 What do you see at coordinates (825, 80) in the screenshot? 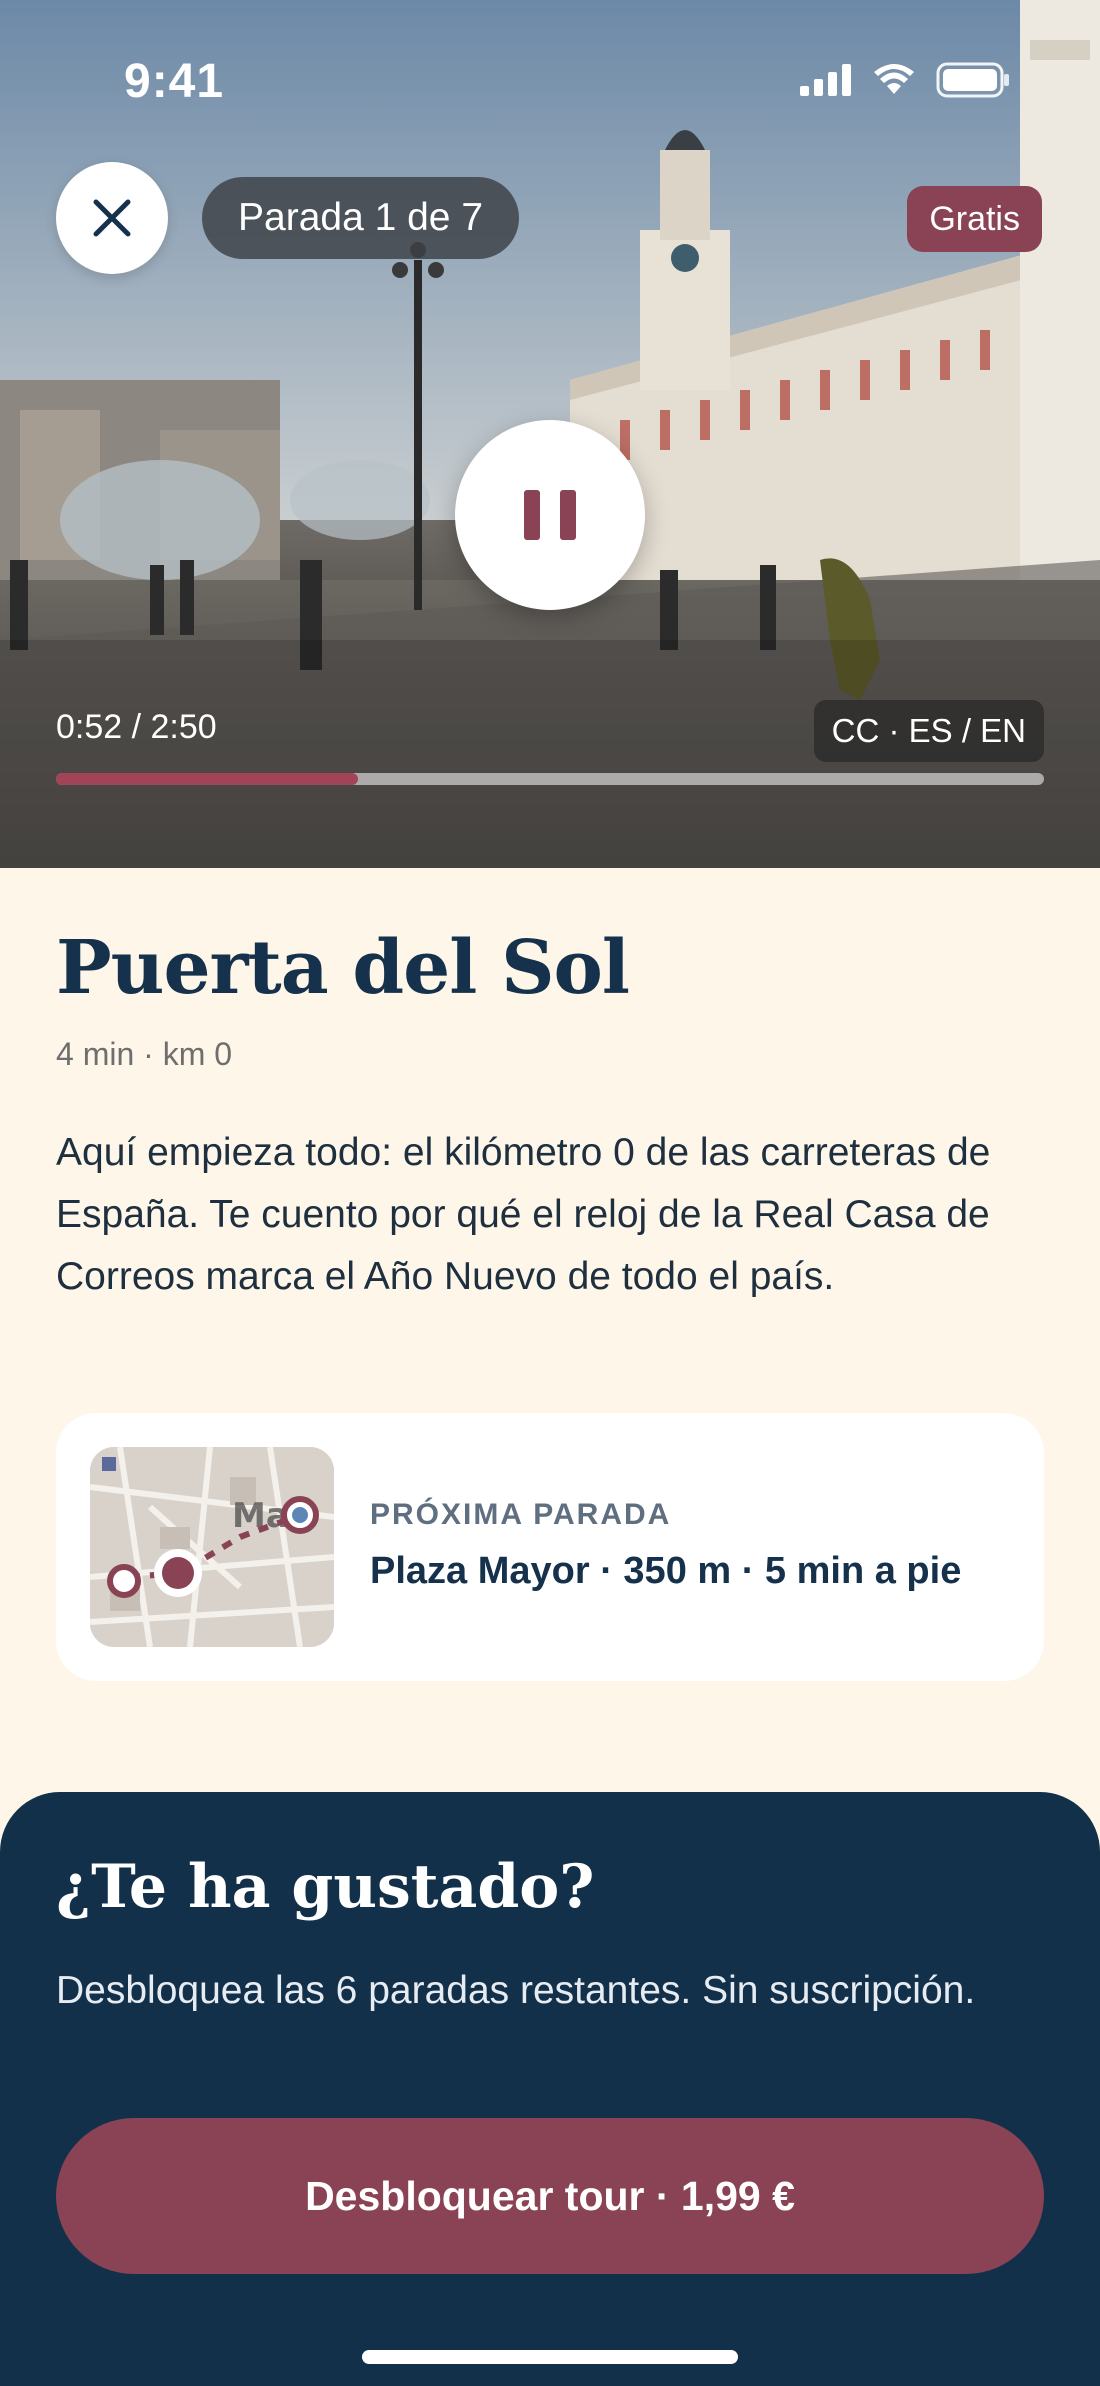
I see `cellular-signal-icon` at bounding box center [825, 80].